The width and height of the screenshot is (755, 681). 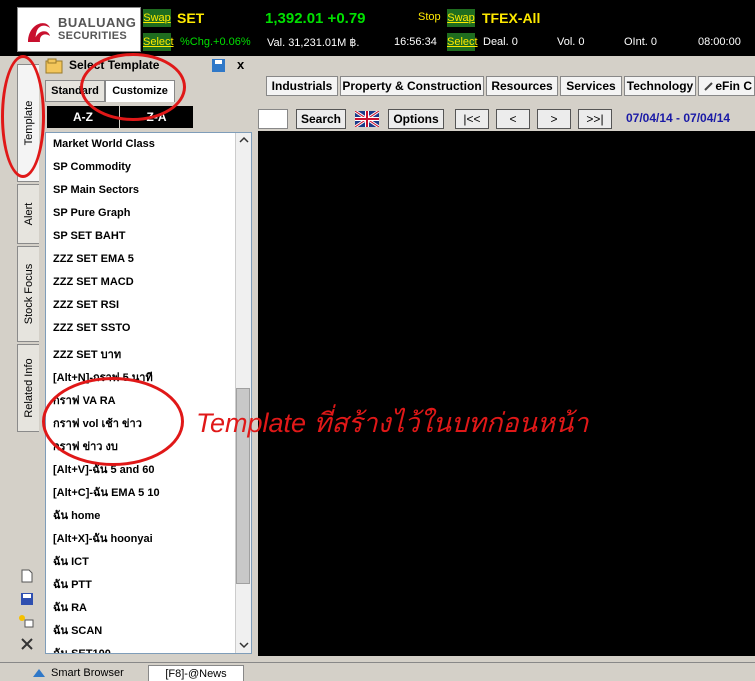 I want to click on set-select-button: Select, so click(x=158, y=42).